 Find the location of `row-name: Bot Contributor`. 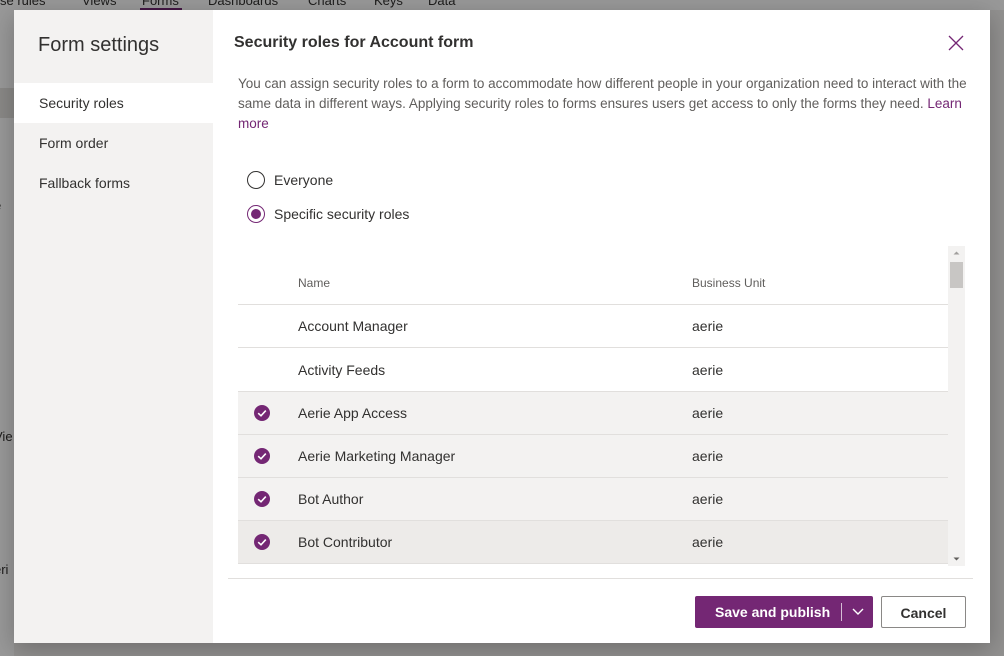

row-name: Bot Contributor is located at coordinates (345, 542).